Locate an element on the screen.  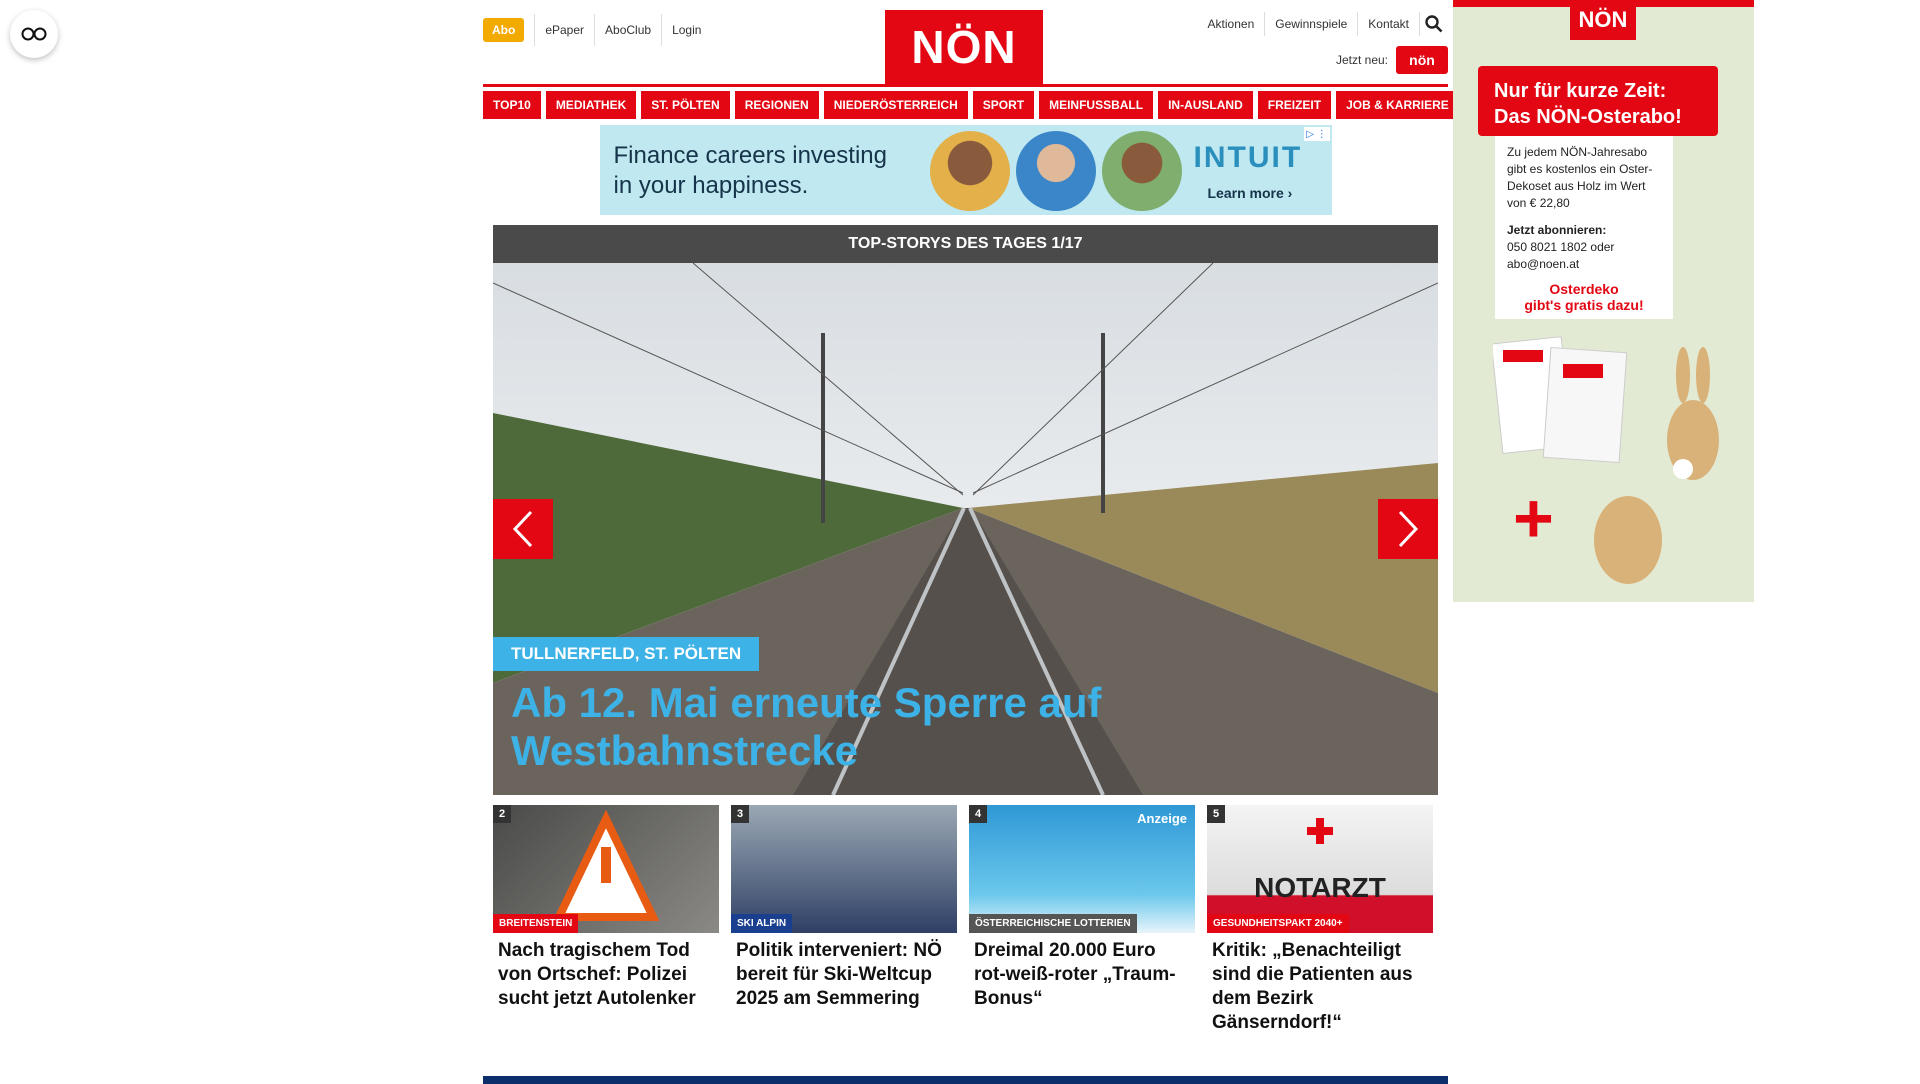
search-button is located at coordinates (1433, 24).